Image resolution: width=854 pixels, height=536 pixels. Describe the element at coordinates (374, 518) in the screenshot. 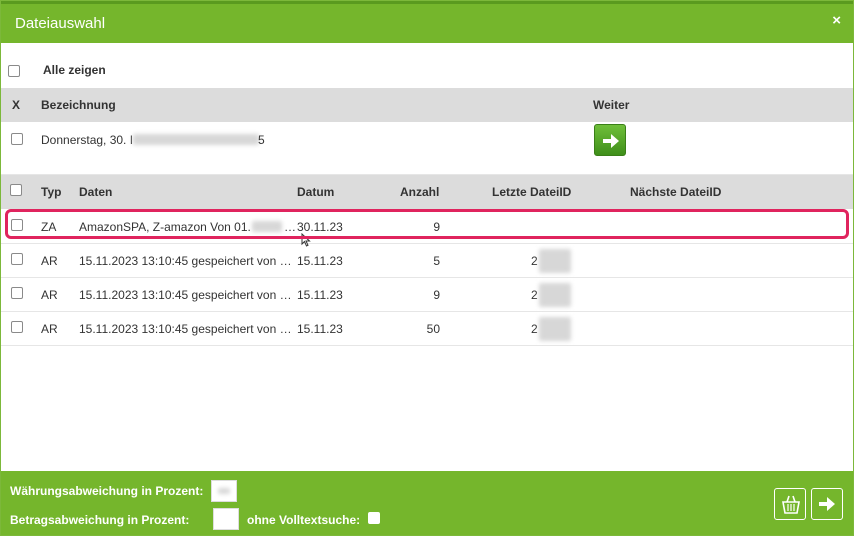

I see `volltext-checkbox` at that location.